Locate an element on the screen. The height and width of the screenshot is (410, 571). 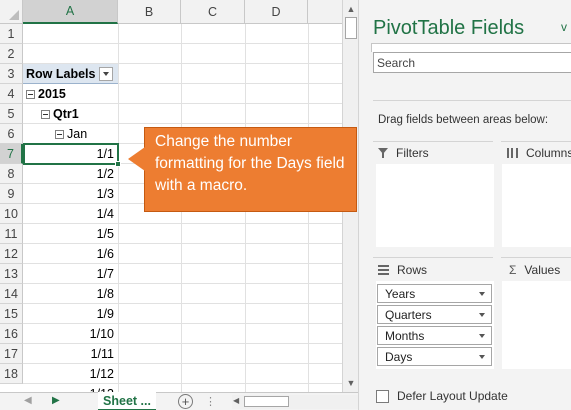
column-header-c: C is located at coordinates (213, 12).